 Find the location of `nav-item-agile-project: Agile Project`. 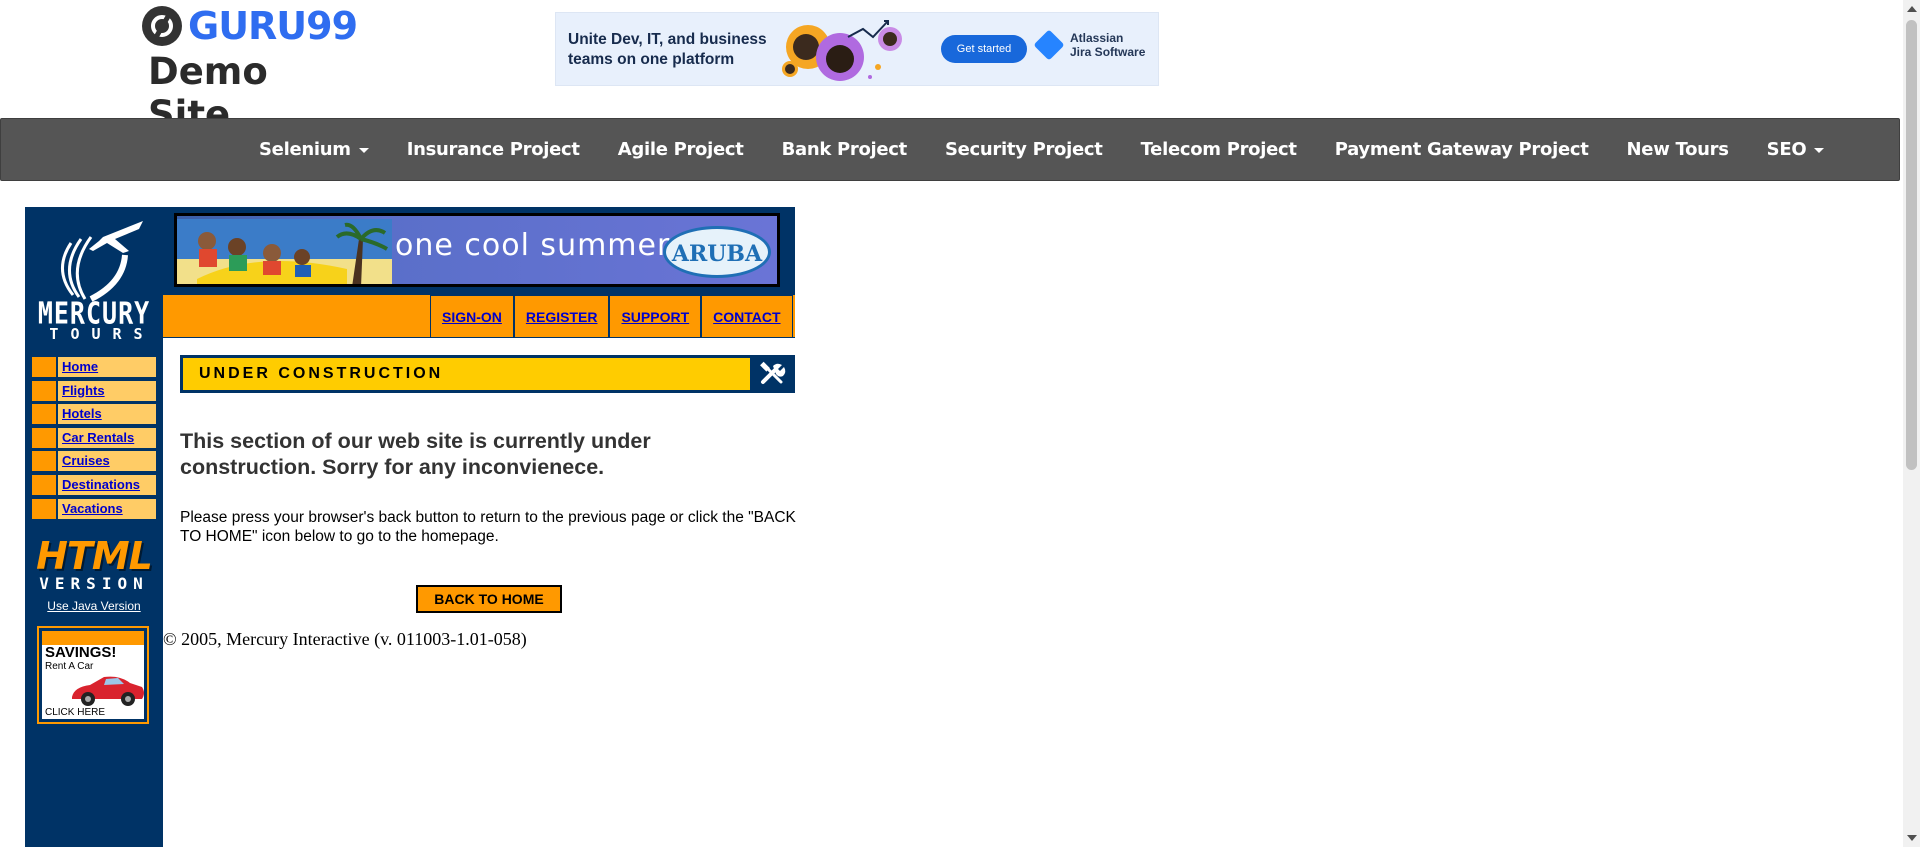

nav-item-agile-project: Agile Project is located at coordinates (681, 149).